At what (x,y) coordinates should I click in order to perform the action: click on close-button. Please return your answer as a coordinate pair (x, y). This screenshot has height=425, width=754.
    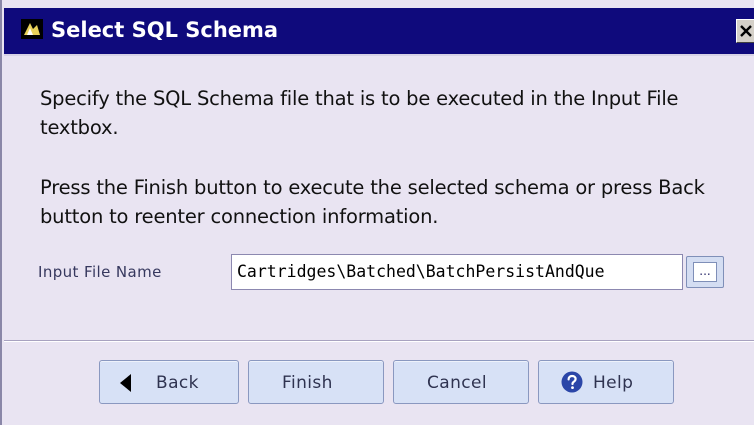
    Looking at the image, I should click on (745, 31).